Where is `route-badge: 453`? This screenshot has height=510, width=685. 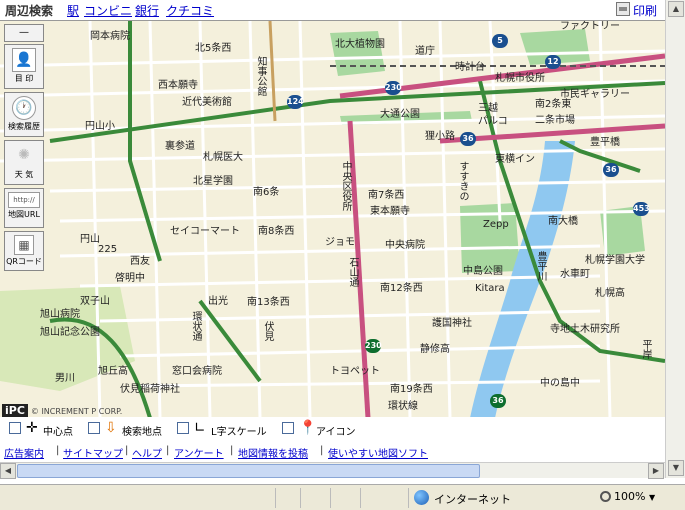
route-badge: 453 is located at coordinates (641, 209).